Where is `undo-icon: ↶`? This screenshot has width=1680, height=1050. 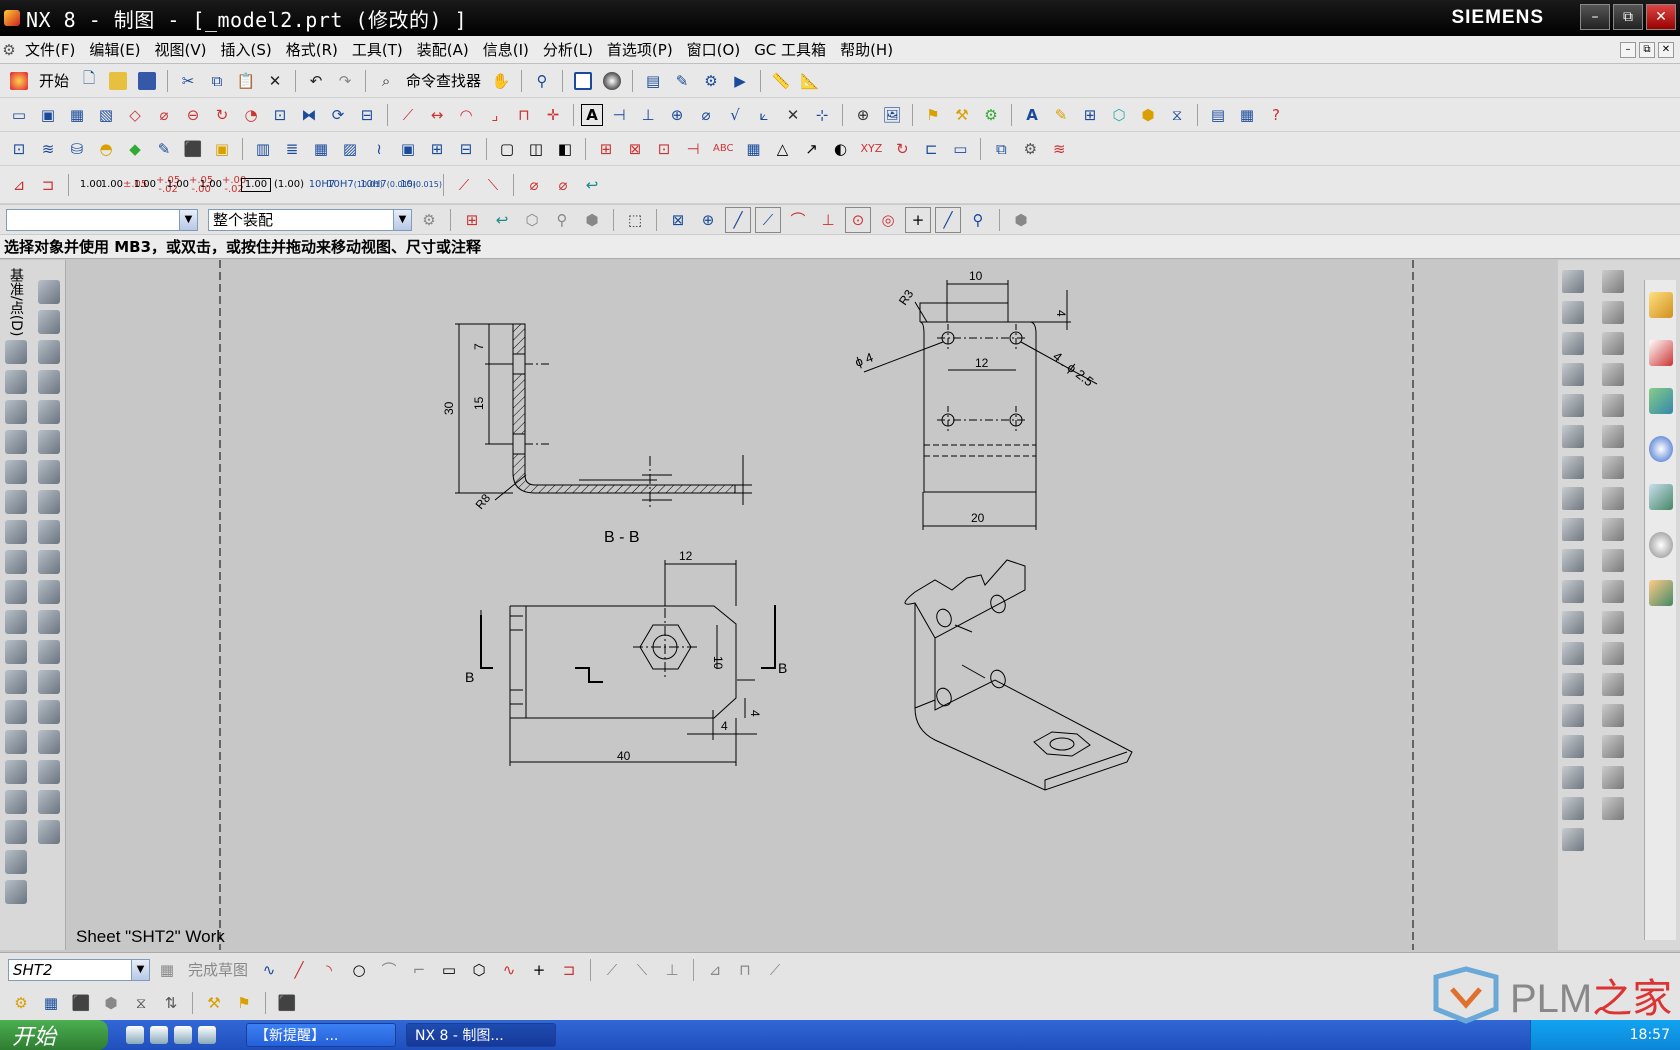
undo-icon: ↶ is located at coordinates (316, 81).